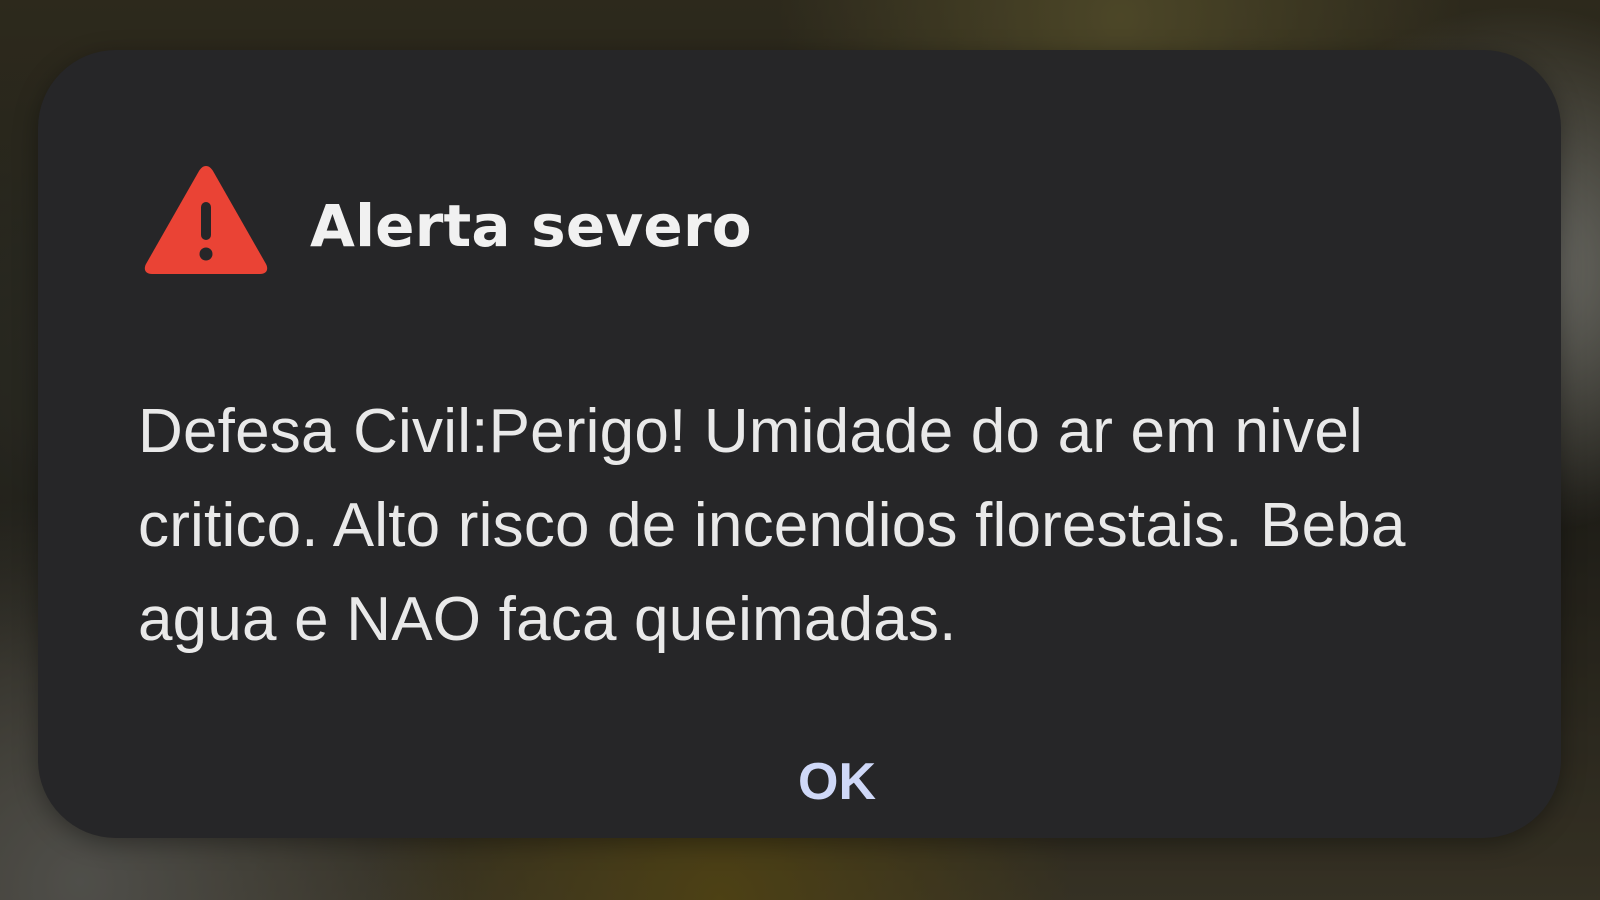 The width and height of the screenshot is (1600, 900). I want to click on ok-button: OK, so click(837, 782).